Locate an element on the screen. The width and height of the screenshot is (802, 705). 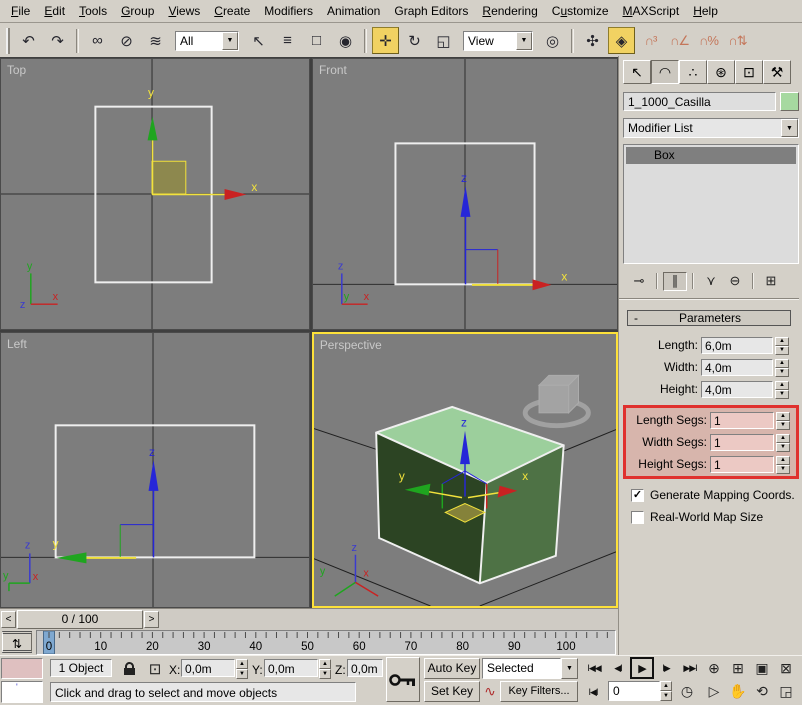
z-coordinate-field: 0,0m is located at coordinates (365, 668).